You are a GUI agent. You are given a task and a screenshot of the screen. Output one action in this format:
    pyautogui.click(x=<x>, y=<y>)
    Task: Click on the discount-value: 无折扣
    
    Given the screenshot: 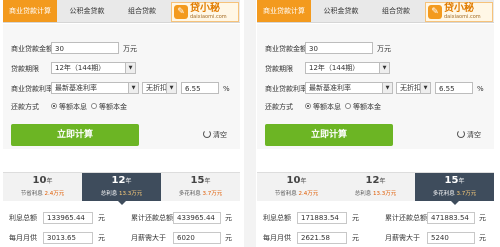 What is the action you would take?
    pyautogui.click(x=410, y=88)
    